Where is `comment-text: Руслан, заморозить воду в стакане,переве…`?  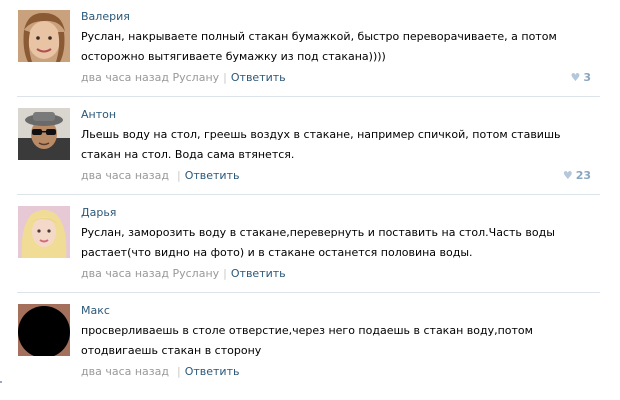
comment-text: Руслан, заморозить воду в стакане,переве… is located at coordinates (318, 242).